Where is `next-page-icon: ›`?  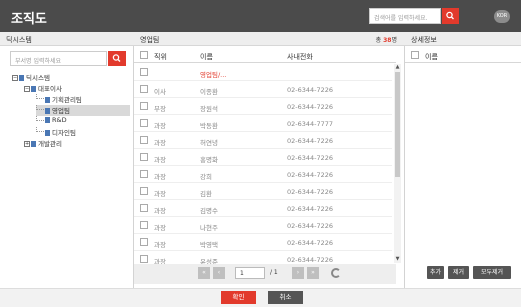
next-page-icon: › is located at coordinates (298, 273).